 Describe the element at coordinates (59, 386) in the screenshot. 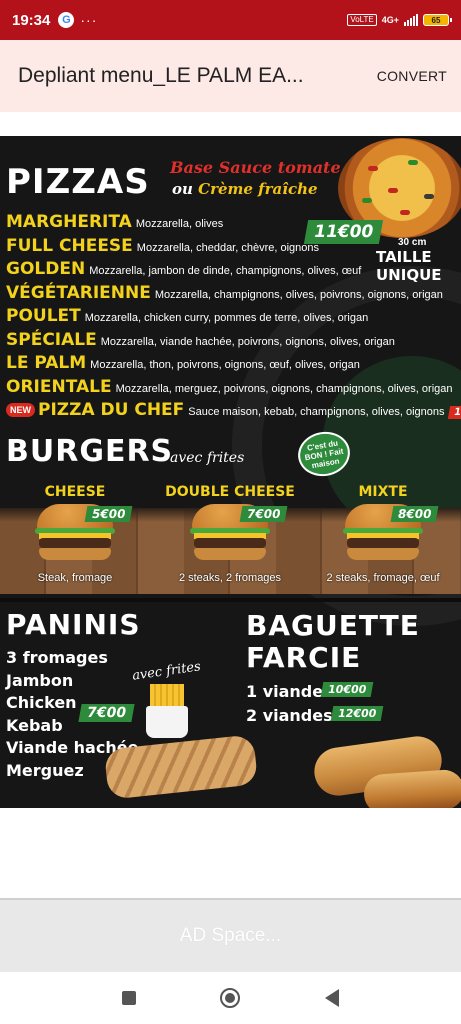

I see `pizza-name: ORIENTALE` at that location.